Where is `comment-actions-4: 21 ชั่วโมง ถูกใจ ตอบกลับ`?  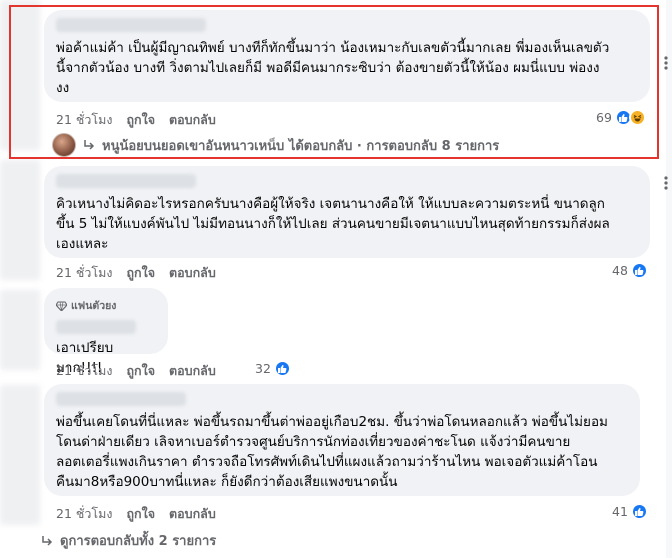 comment-actions-4: 21 ชั่วโมง ถูกใจ ตอบกลับ is located at coordinates (136, 514).